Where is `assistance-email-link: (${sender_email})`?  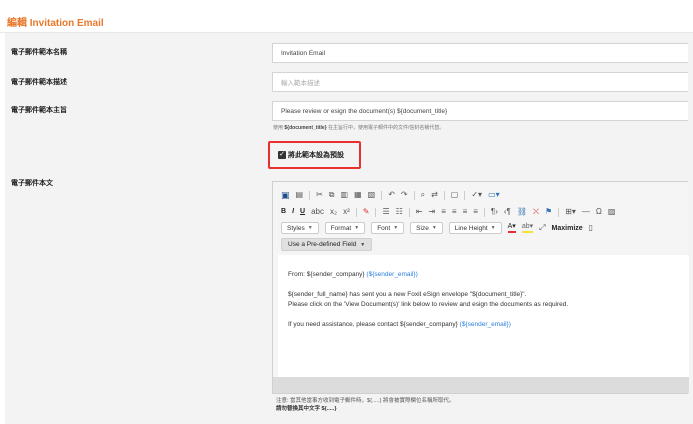 assistance-email-link: (${sender_email}) is located at coordinates (485, 324).